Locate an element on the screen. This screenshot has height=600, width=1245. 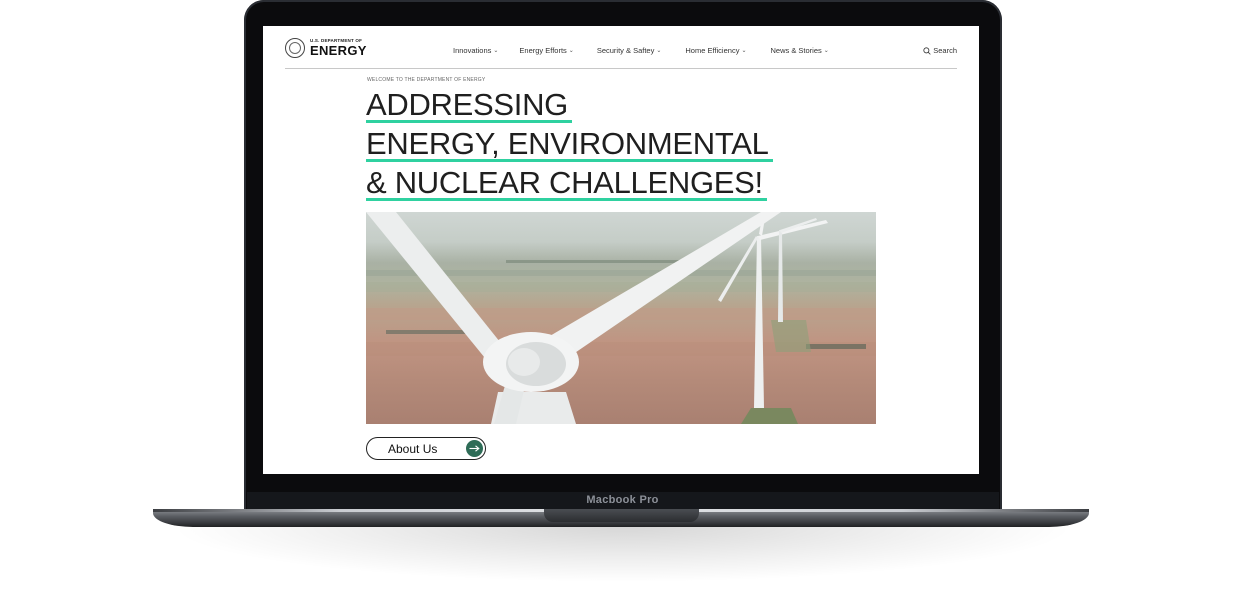
nav-item-energy-efforts: Energy Efforts ⌄ is located at coordinates (546, 50).